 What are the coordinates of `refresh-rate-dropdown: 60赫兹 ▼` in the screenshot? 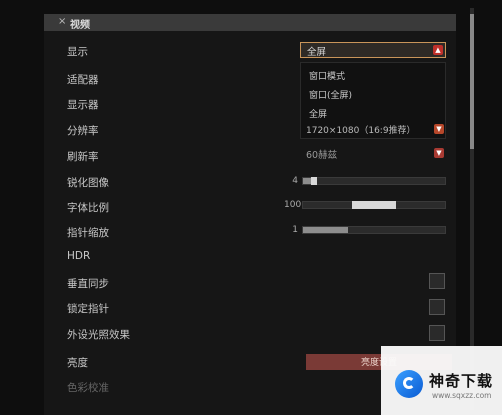 It's located at (373, 154).